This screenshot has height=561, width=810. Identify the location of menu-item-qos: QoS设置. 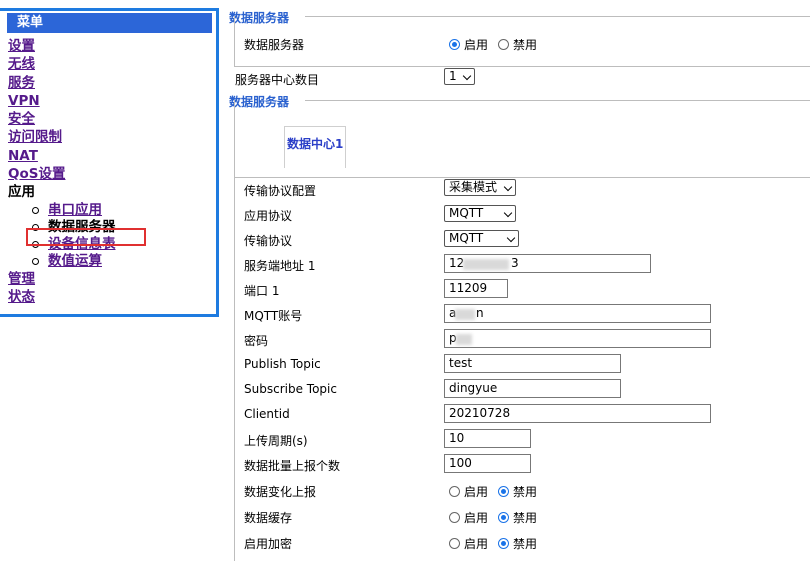
(62, 174).